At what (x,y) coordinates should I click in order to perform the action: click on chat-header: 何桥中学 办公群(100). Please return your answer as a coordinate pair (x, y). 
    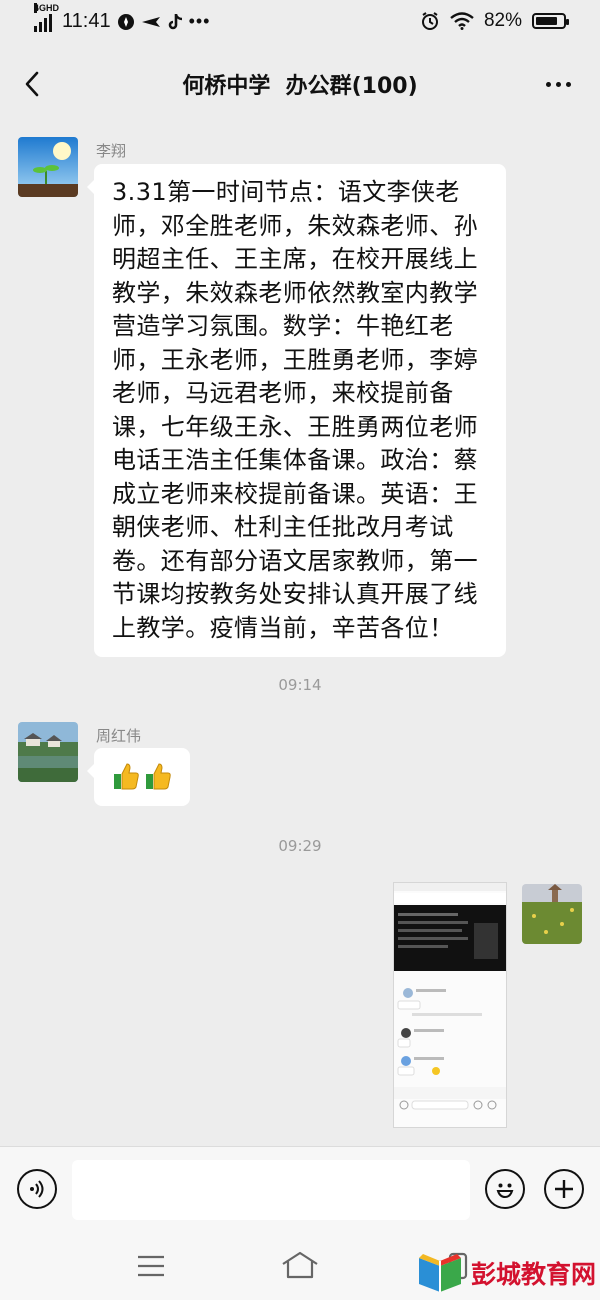
    Looking at the image, I should click on (300, 84).